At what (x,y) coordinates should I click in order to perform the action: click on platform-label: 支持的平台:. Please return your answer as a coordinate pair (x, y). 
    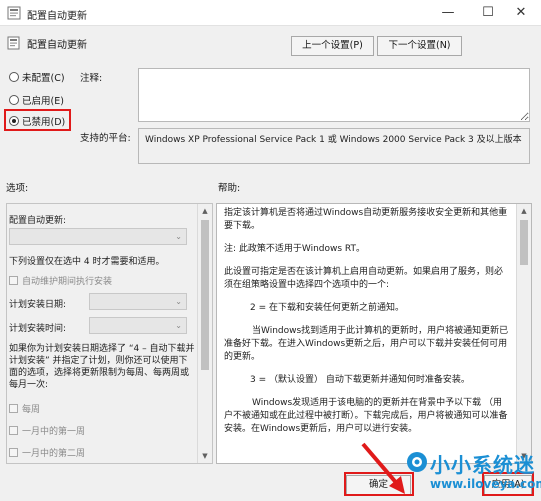
    Looking at the image, I should click on (105, 138).